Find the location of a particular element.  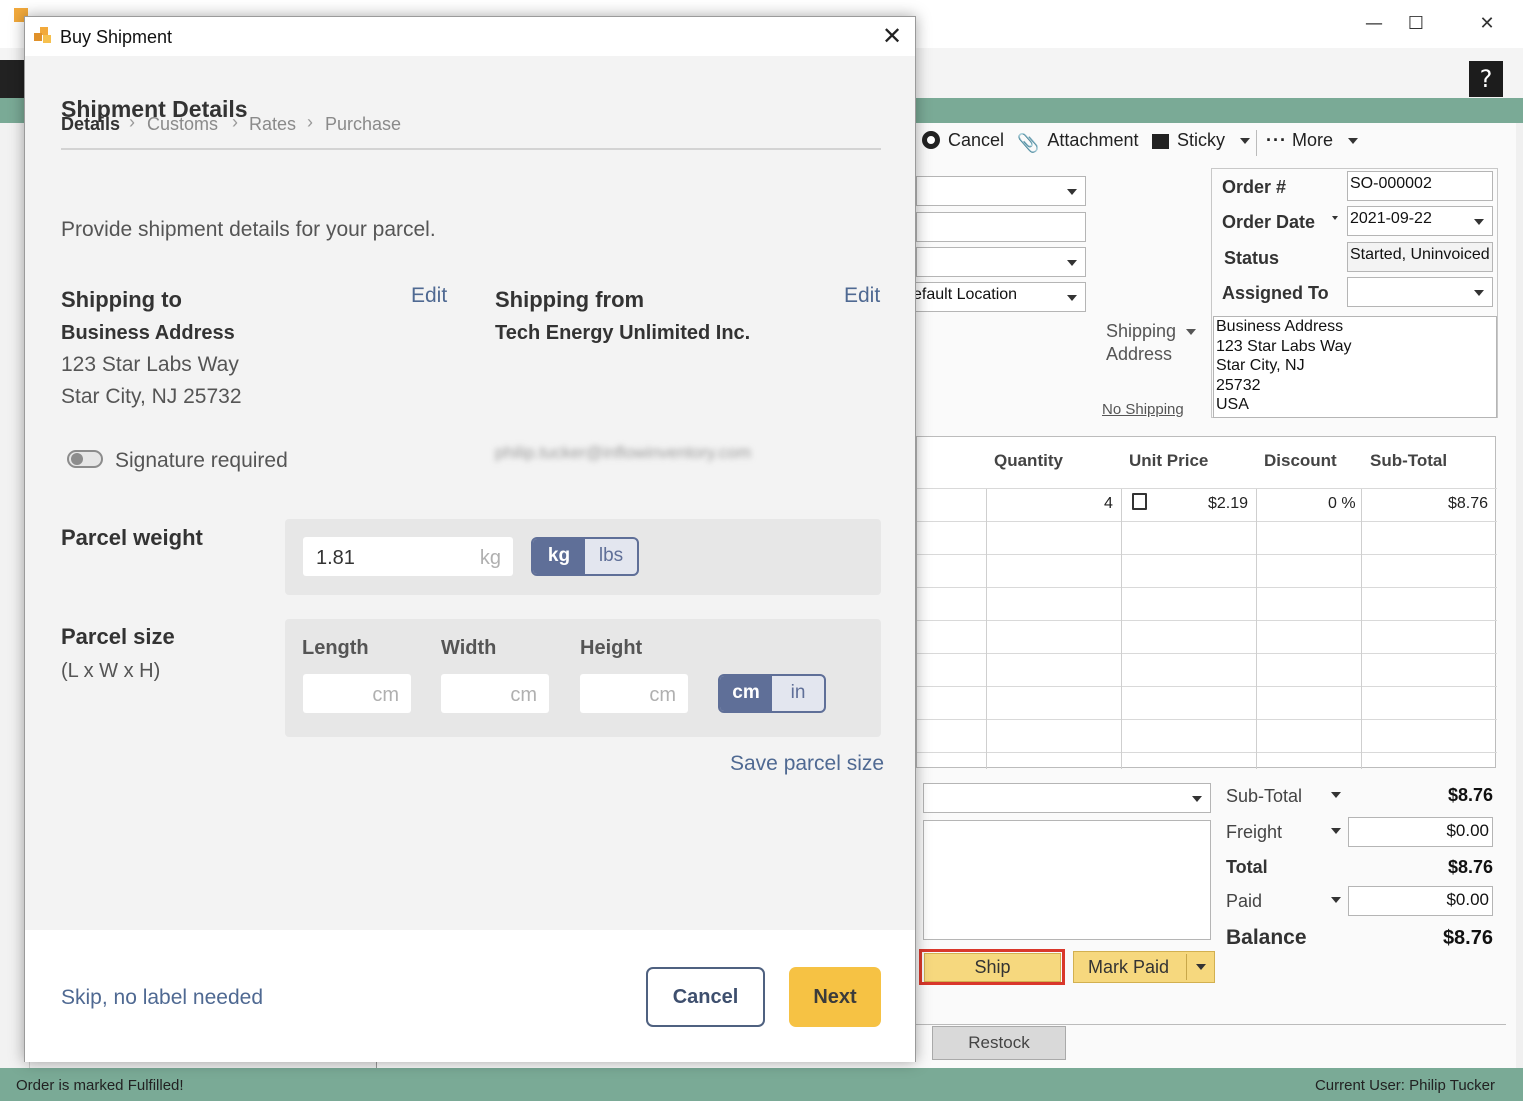

weight-unit-toggle: kg lbs is located at coordinates (585, 556).